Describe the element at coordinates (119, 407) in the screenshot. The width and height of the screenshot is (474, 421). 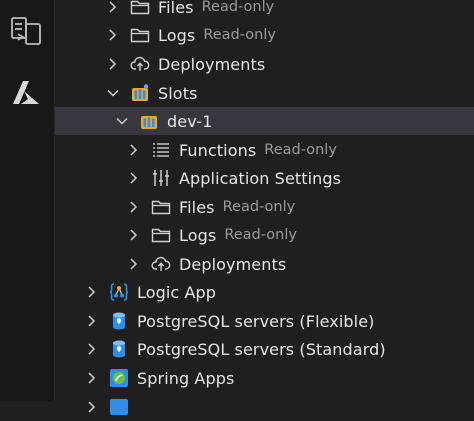
I see `resource-icon` at that location.